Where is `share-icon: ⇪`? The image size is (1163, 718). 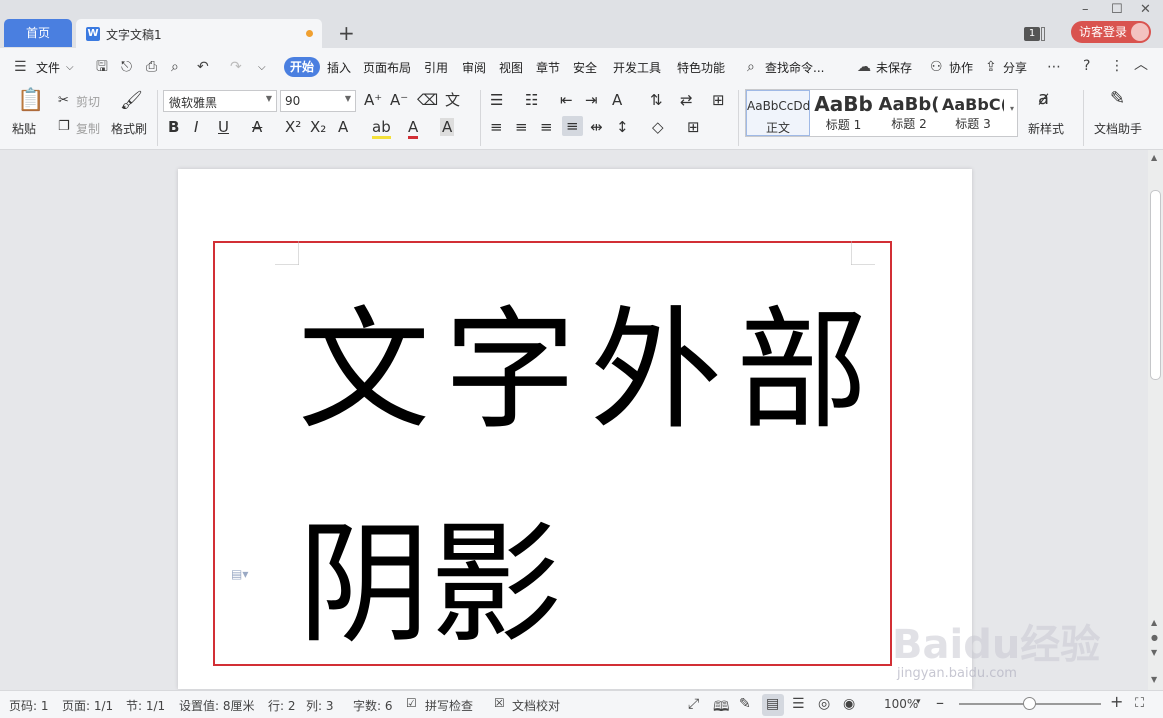 share-icon: ⇪ is located at coordinates (991, 67).